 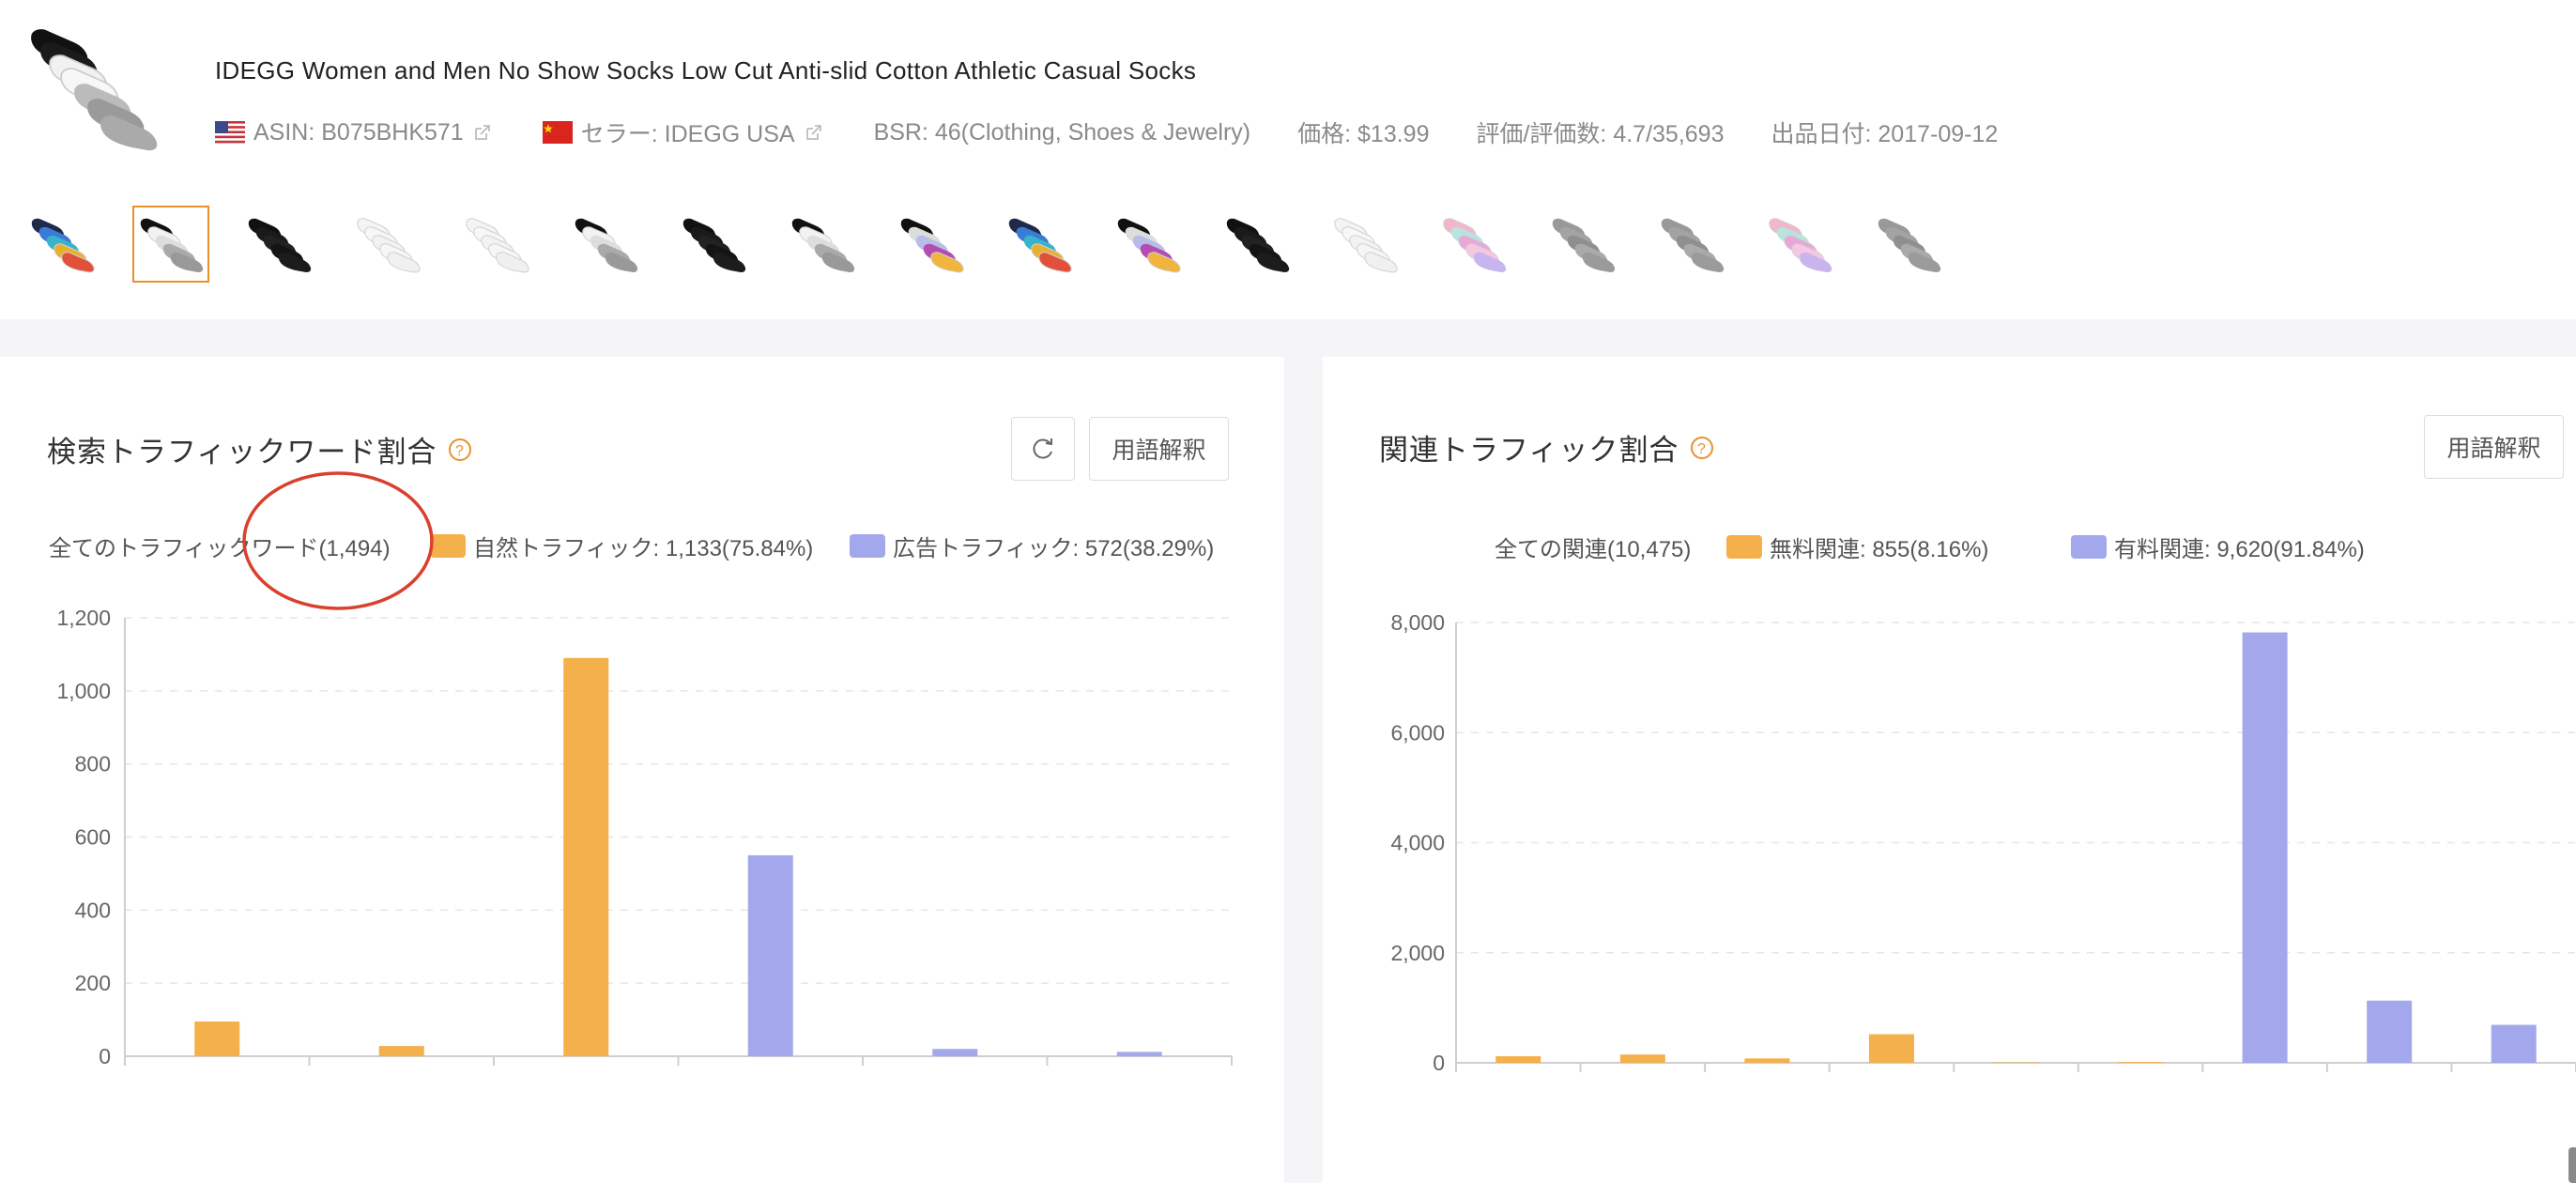 What do you see at coordinates (2239, 549) in the screenshot?
I see `legend-paid-related-text: 有料関連: 9,620(91.84%)` at bounding box center [2239, 549].